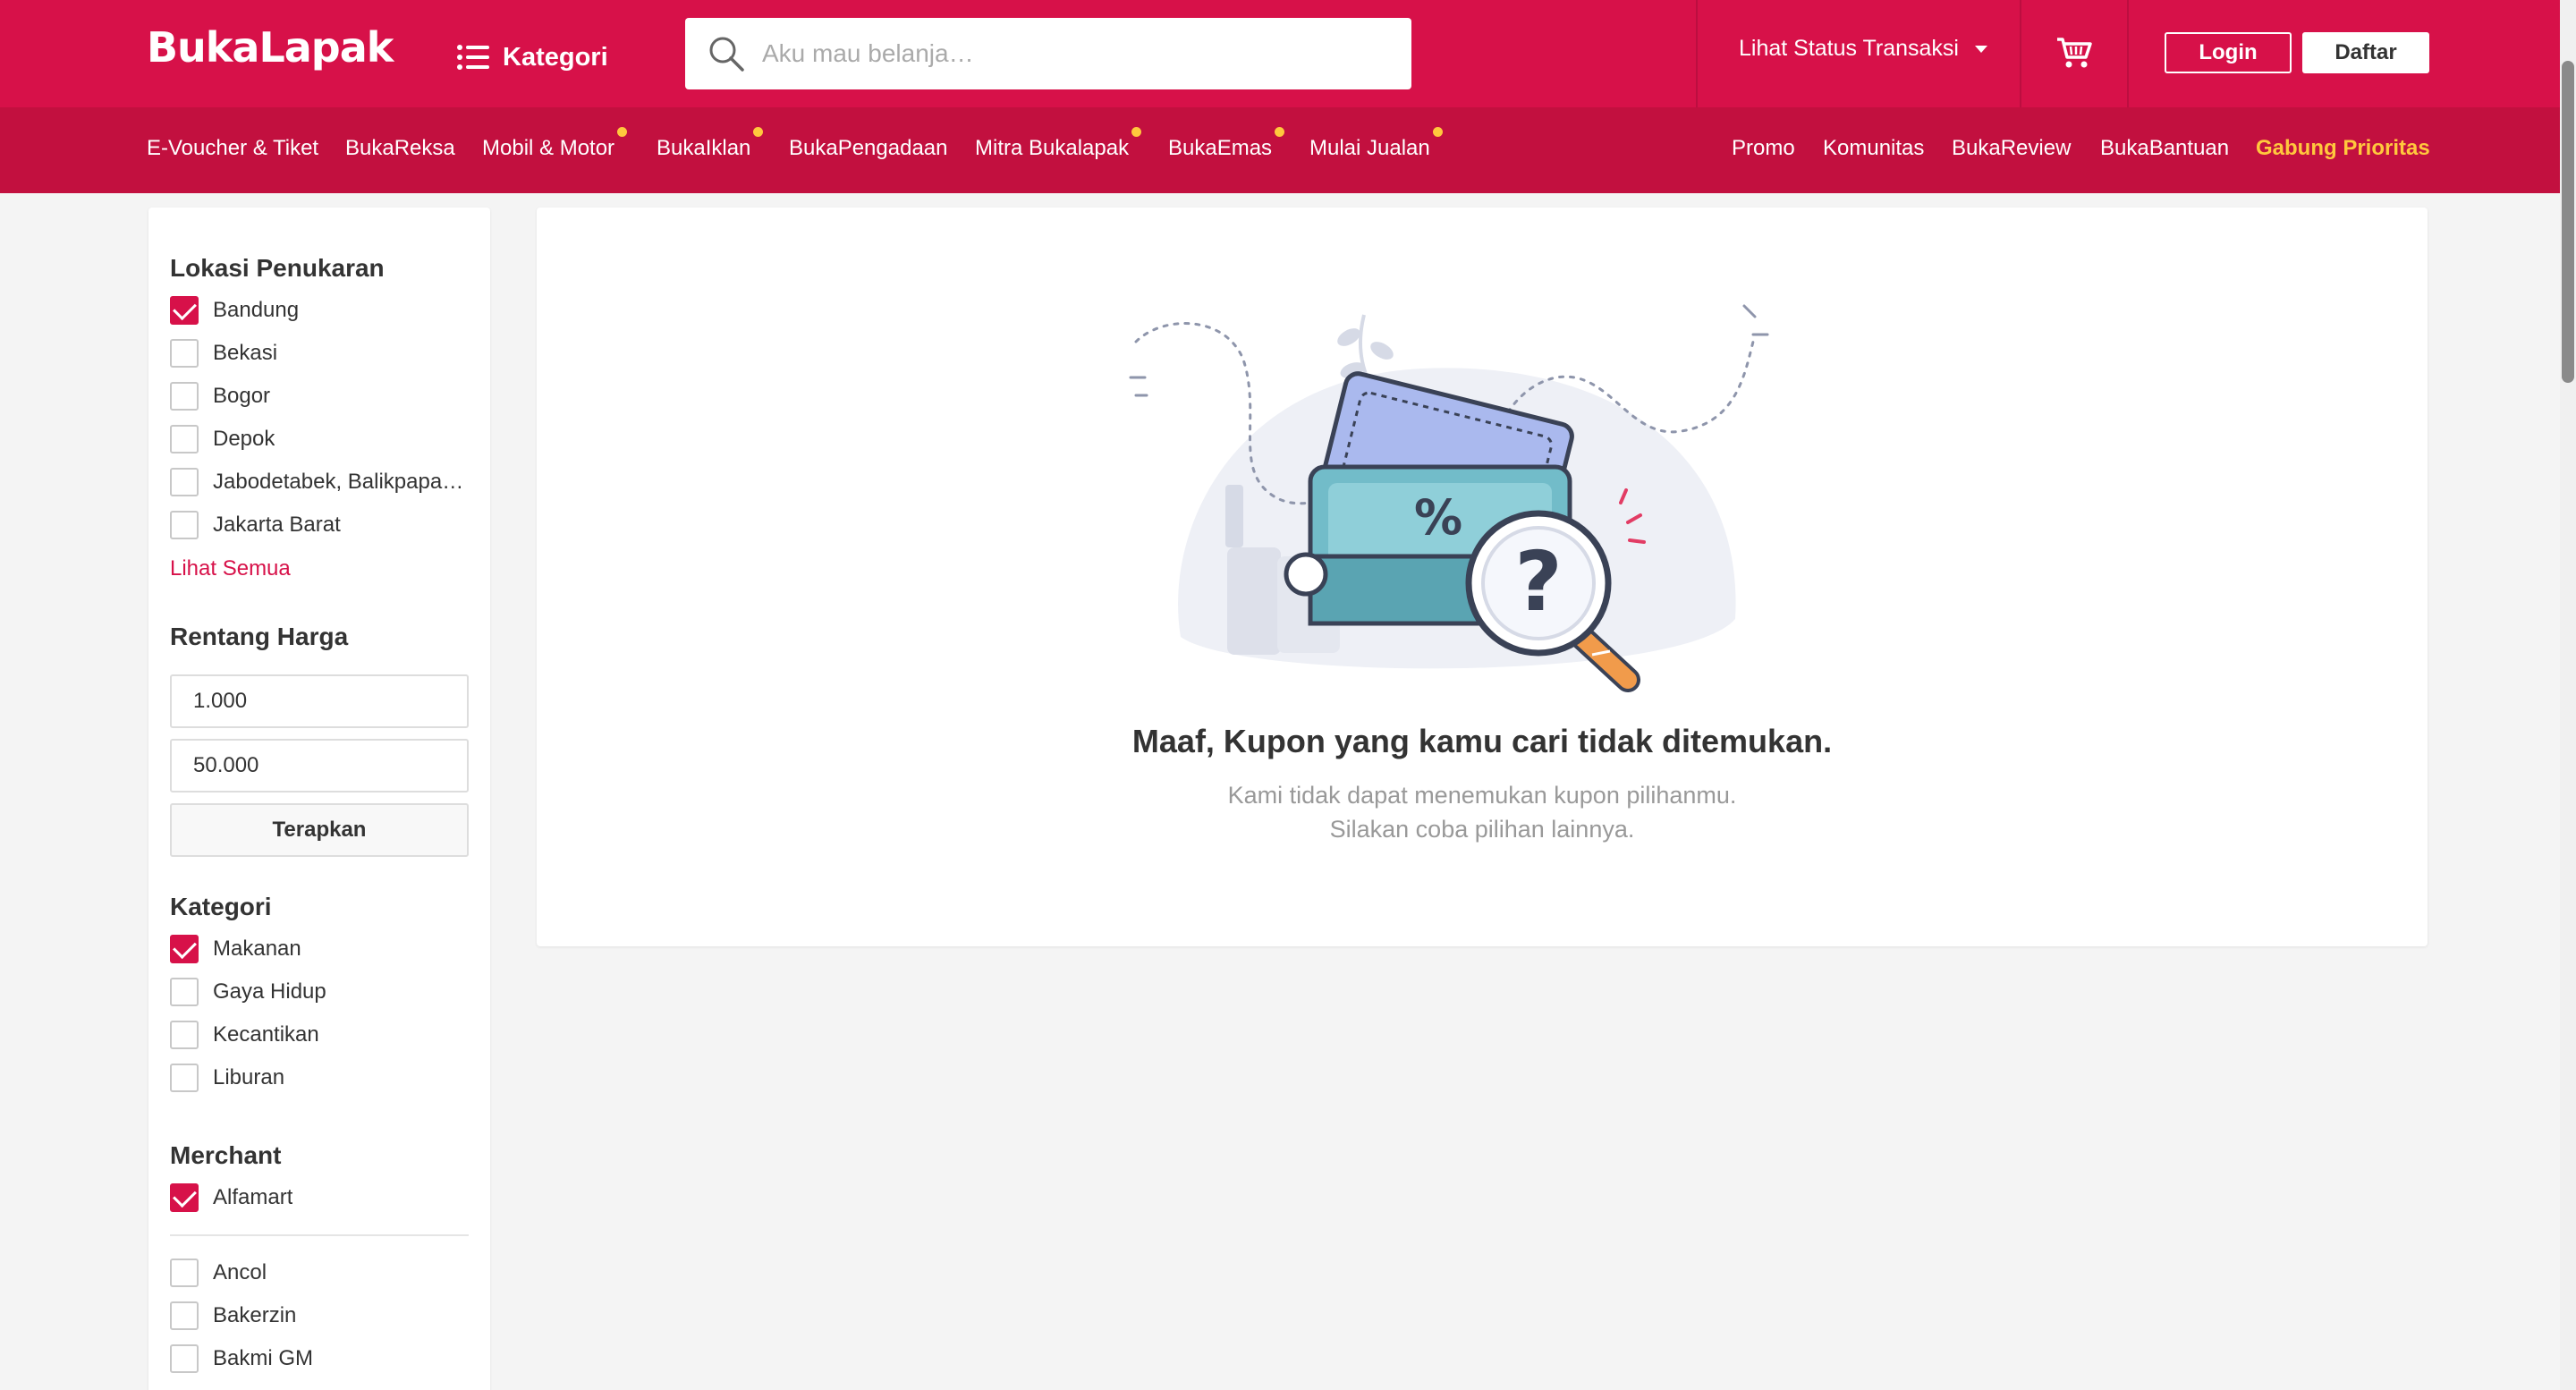 This screenshot has width=2576, height=1390. What do you see at coordinates (263, 1358) in the screenshot?
I see `checkbox-label: Bakmi GM` at bounding box center [263, 1358].